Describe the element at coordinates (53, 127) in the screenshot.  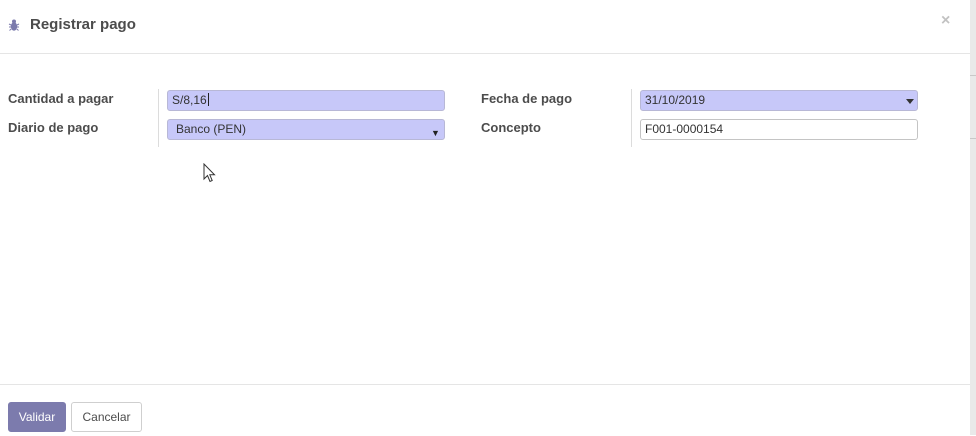
I see `journal-label: Diario de pago` at that location.